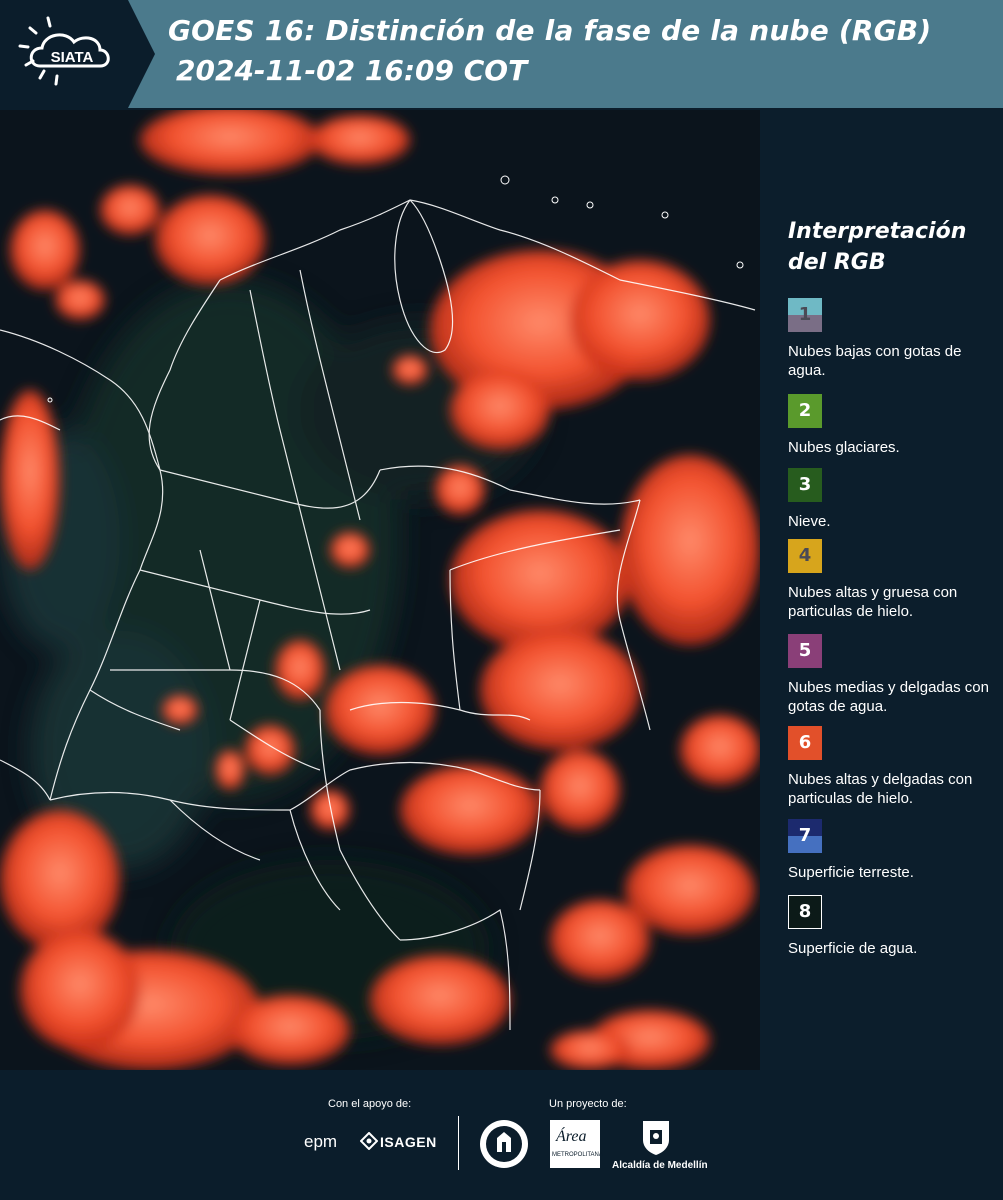 This screenshot has height=1200, width=1003. What do you see at coordinates (894, 339) in the screenshot?
I see `legend-item-1: 1 Nubes bajas con gotas de agua.` at bounding box center [894, 339].